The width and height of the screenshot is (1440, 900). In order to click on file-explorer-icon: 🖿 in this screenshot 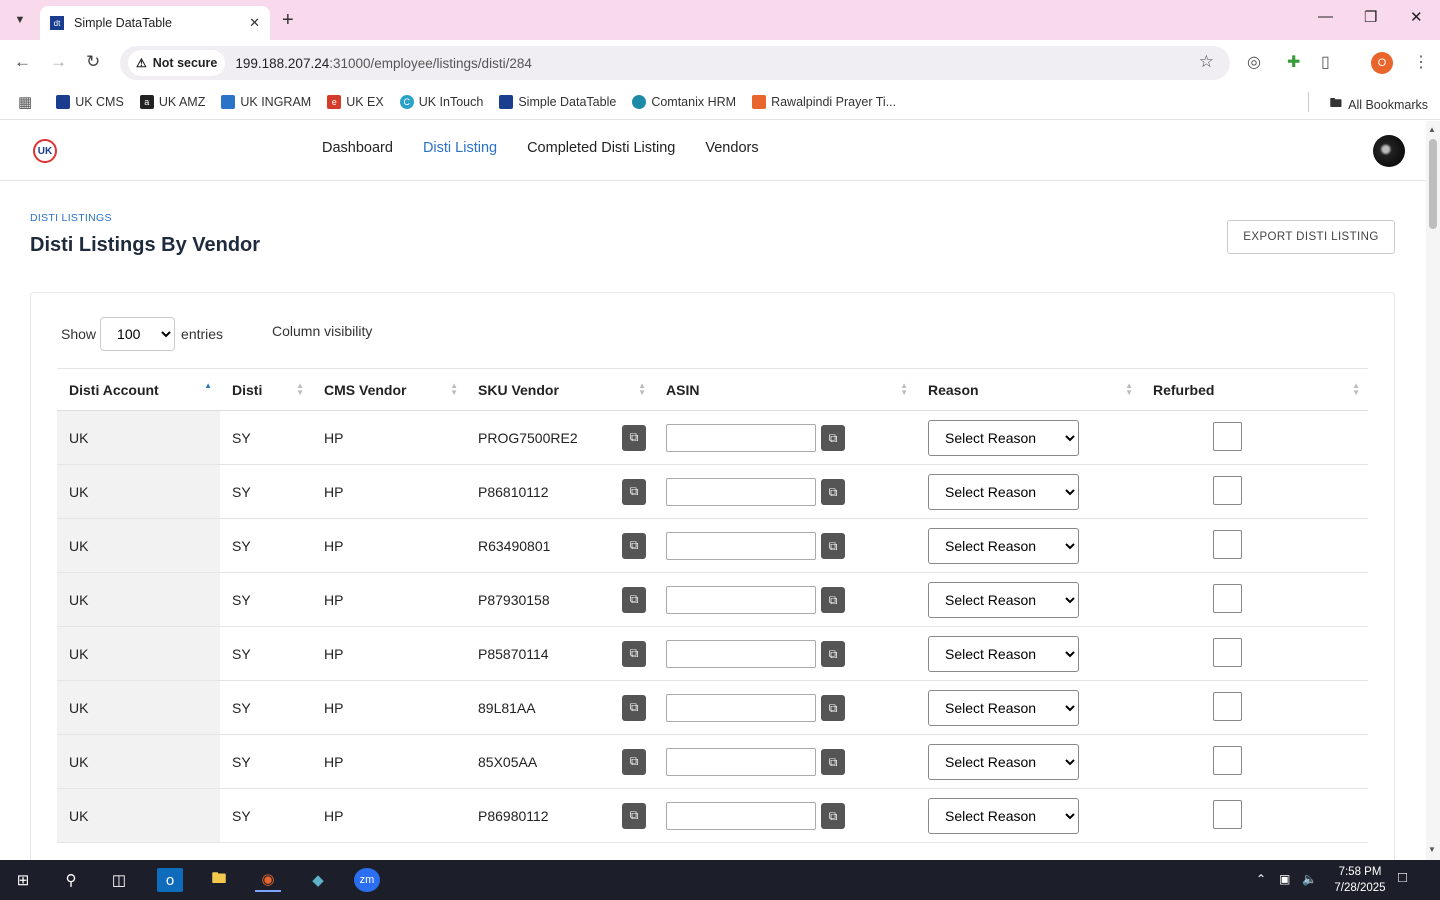, I will do `click(219, 880)`.